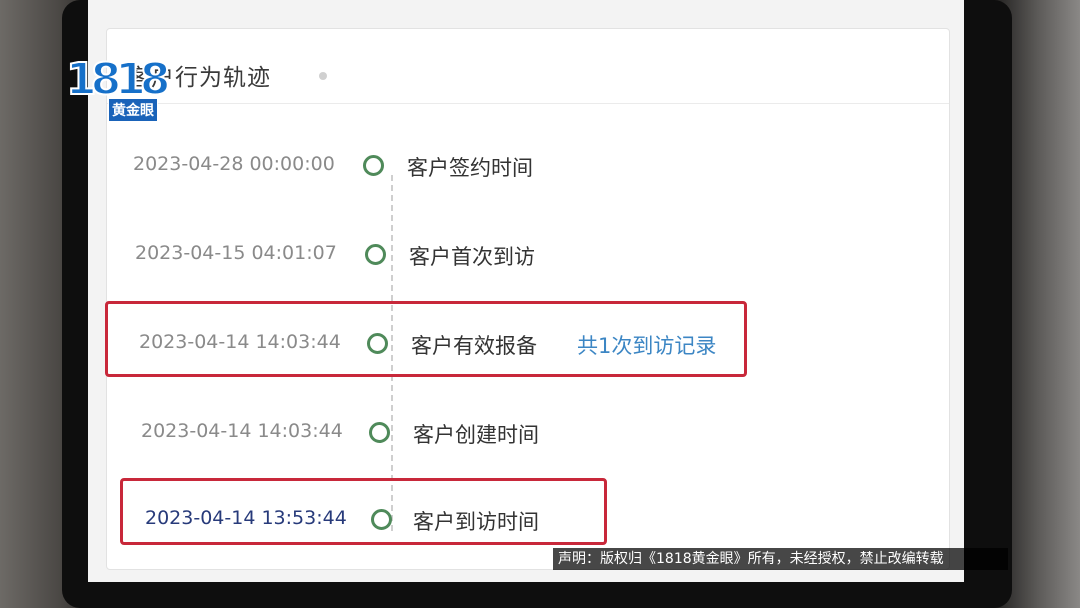  Describe the element at coordinates (133, 110) in the screenshot. I see `logo-brand: 黄金眼` at that location.